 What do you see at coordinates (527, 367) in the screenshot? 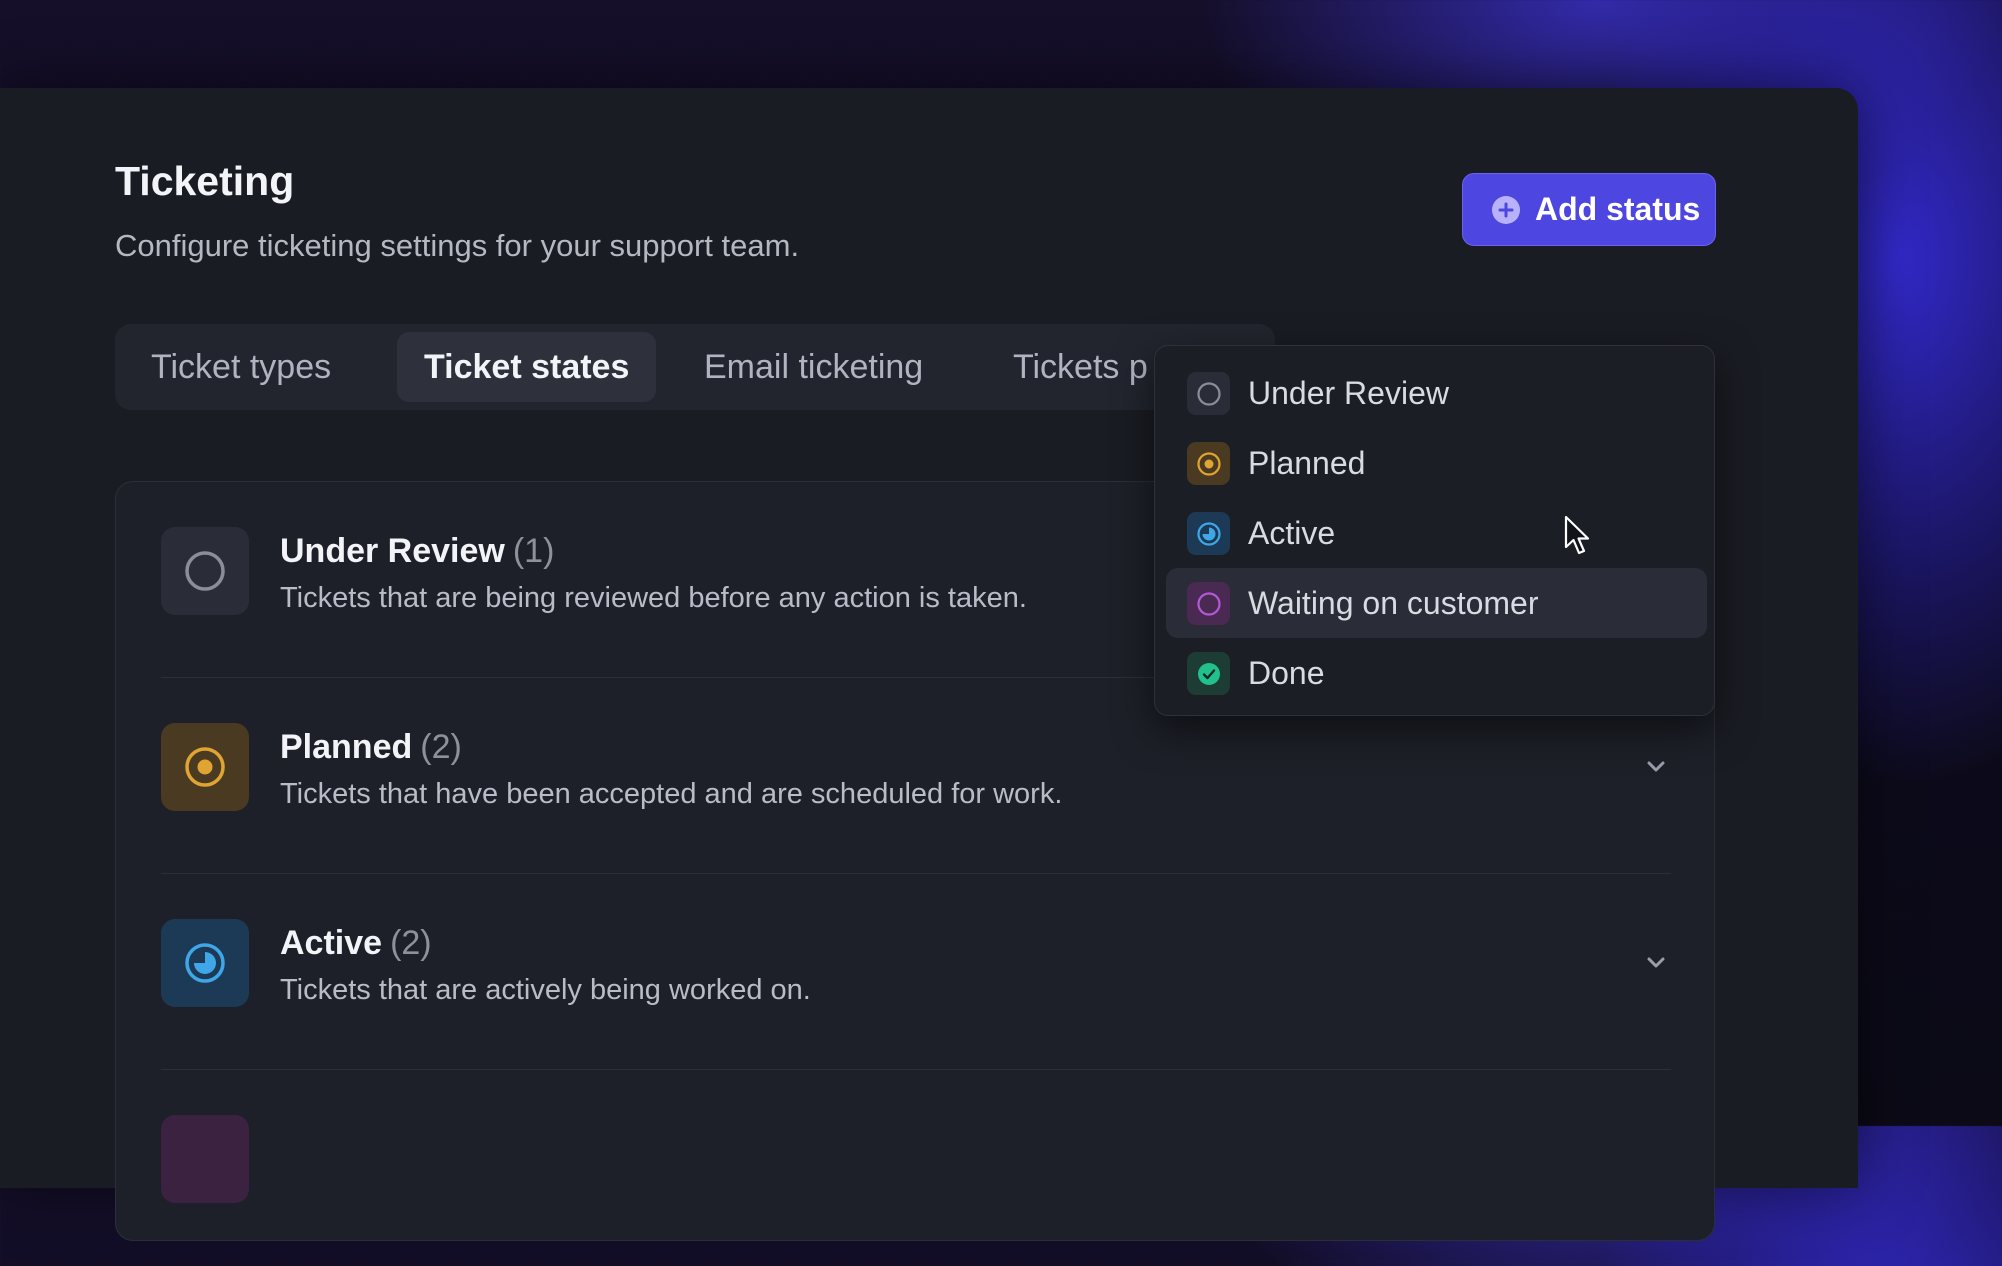
I see `tab-ticket-states: Ticket states` at bounding box center [527, 367].